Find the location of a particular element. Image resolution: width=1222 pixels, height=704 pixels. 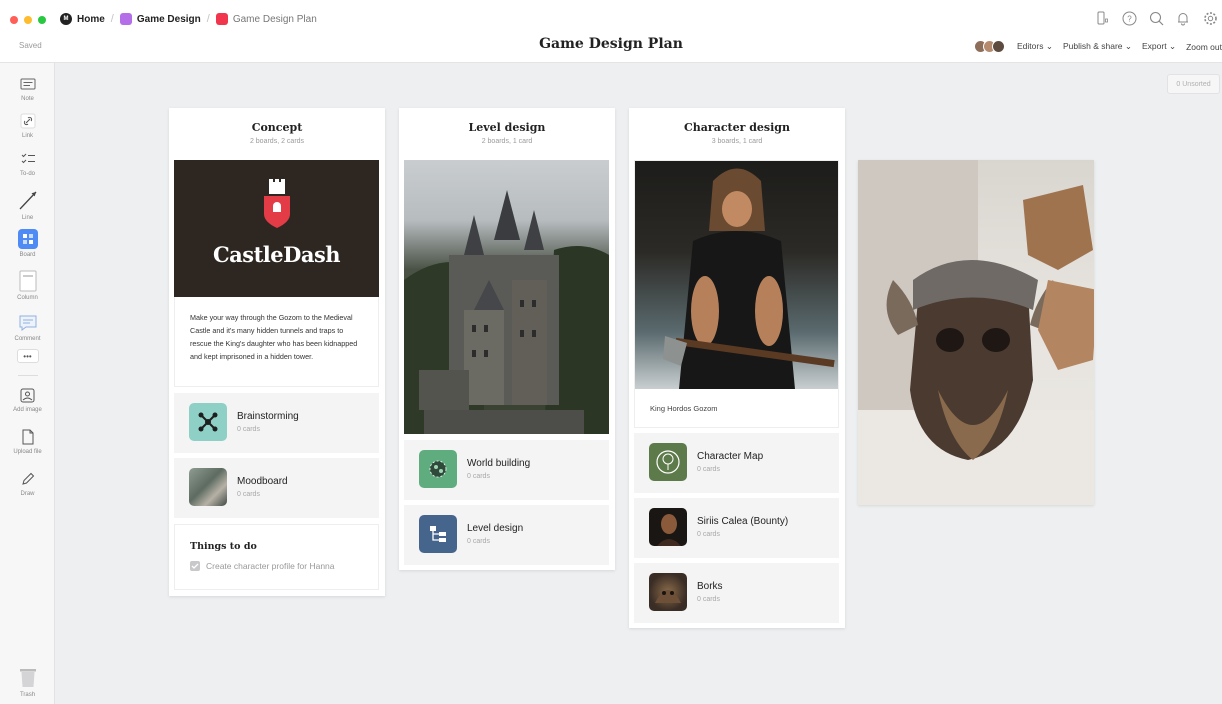

todo-title: Things to do is located at coordinates (223, 546).